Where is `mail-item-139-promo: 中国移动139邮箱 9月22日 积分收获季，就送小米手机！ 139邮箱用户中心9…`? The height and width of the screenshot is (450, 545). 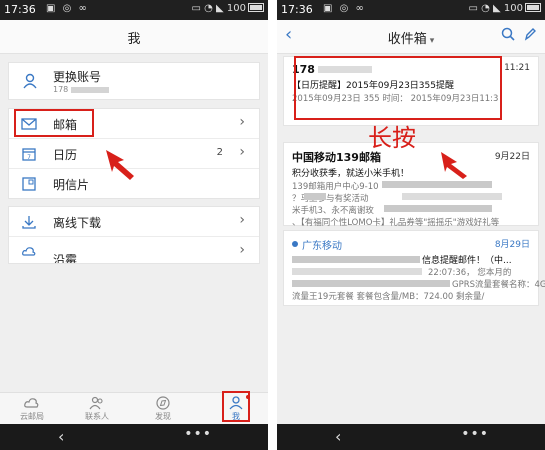 mail-item-139-promo: 中国移动139邮箱 9月22日 积分收获季，就送小米手机！ 139邮箱用户中心9… is located at coordinates (411, 185).